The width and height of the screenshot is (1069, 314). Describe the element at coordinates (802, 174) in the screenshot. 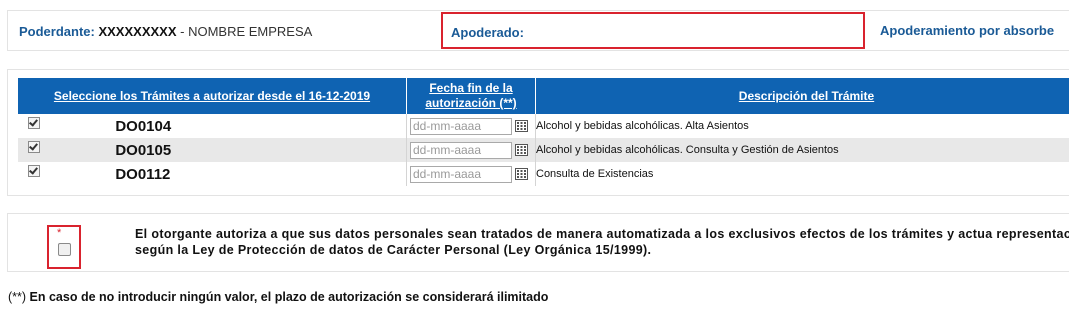

I see `descripcion-cell: Consulta de Existencias` at that location.